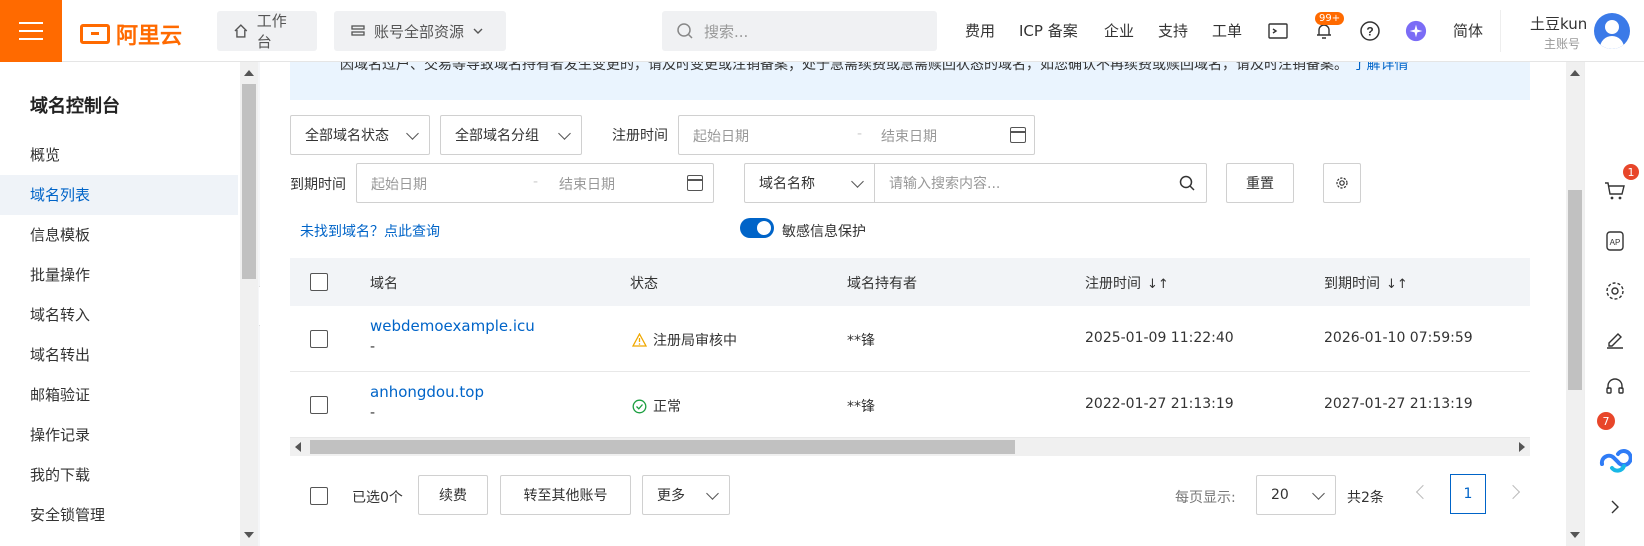 The height and width of the screenshot is (546, 1644). What do you see at coordinates (267, 31) in the screenshot?
I see `workbench-button: 工作台` at bounding box center [267, 31].